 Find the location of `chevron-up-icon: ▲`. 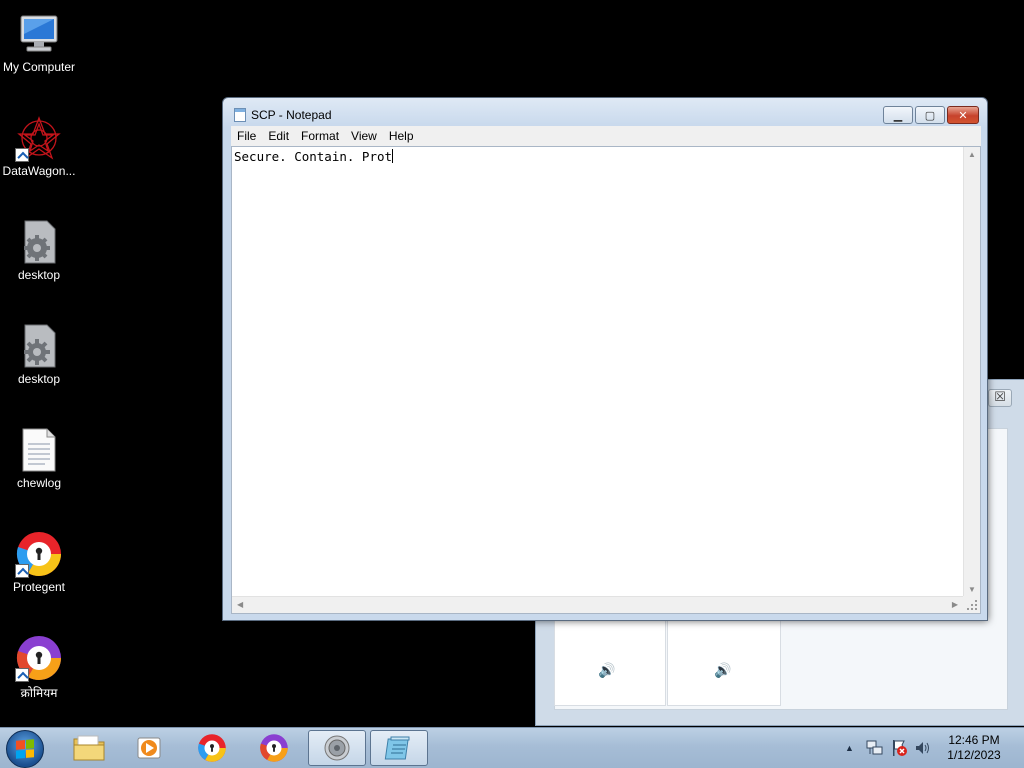

chevron-up-icon: ▲ is located at coordinates (849, 748).